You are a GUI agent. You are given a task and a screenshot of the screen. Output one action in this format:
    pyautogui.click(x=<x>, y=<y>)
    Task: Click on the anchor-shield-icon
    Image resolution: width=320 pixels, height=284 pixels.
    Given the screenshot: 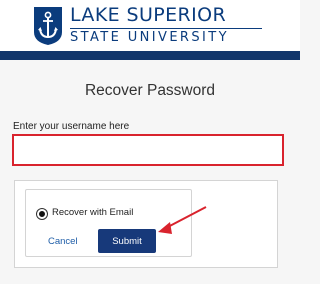 What is the action you would take?
    pyautogui.click(x=48, y=26)
    